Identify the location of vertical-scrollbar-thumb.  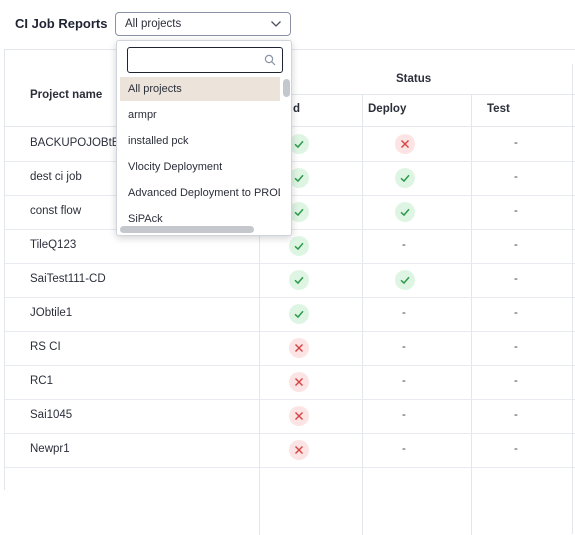
(286, 88).